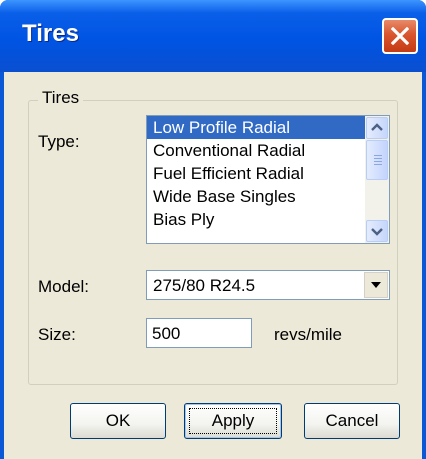  What do you see at coordinates (256, 173) in the screenshot?
I see `list-item-fuel-efficient-radial: Fuel Efficient Radial` at bounding box center [256, 173].